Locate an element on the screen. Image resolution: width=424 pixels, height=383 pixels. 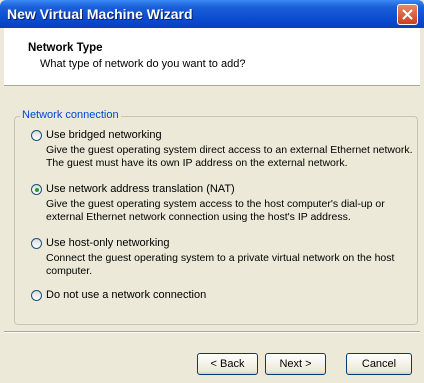
option-label: Use network address translation (NAT) is located at coordinates (140, 189).